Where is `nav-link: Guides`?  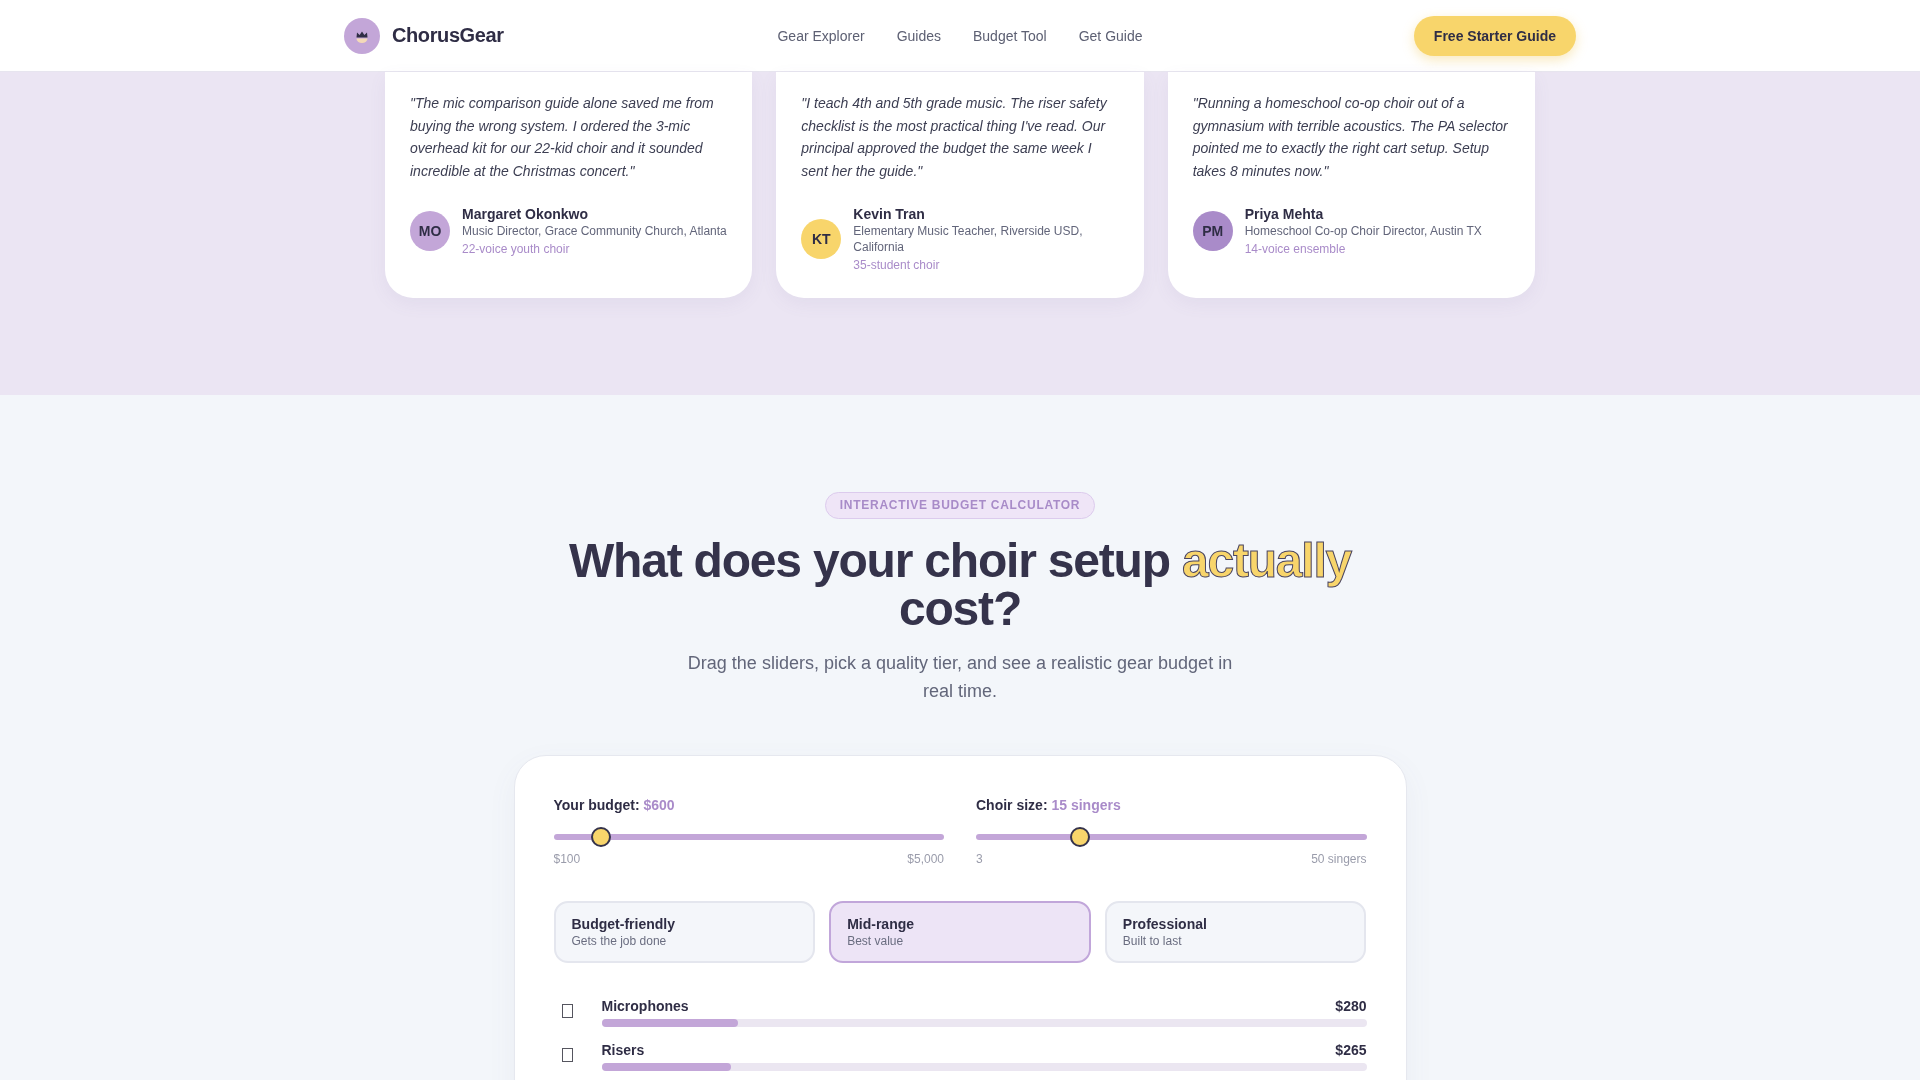 nav-link: Guides is located at coordinates (918, 35).